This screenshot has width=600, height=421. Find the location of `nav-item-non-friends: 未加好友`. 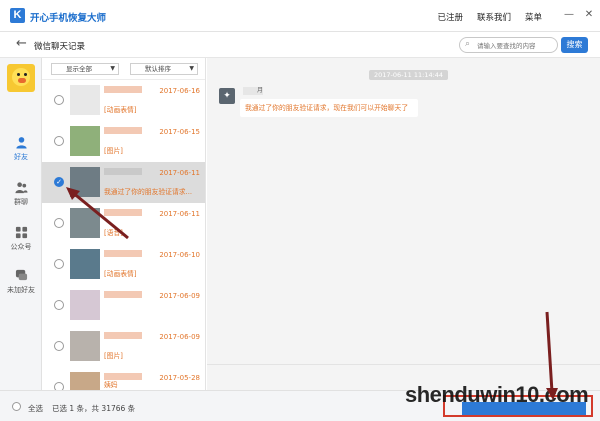

nav-item-non-friends: 未加好友 is located at coordinates (21, 287).